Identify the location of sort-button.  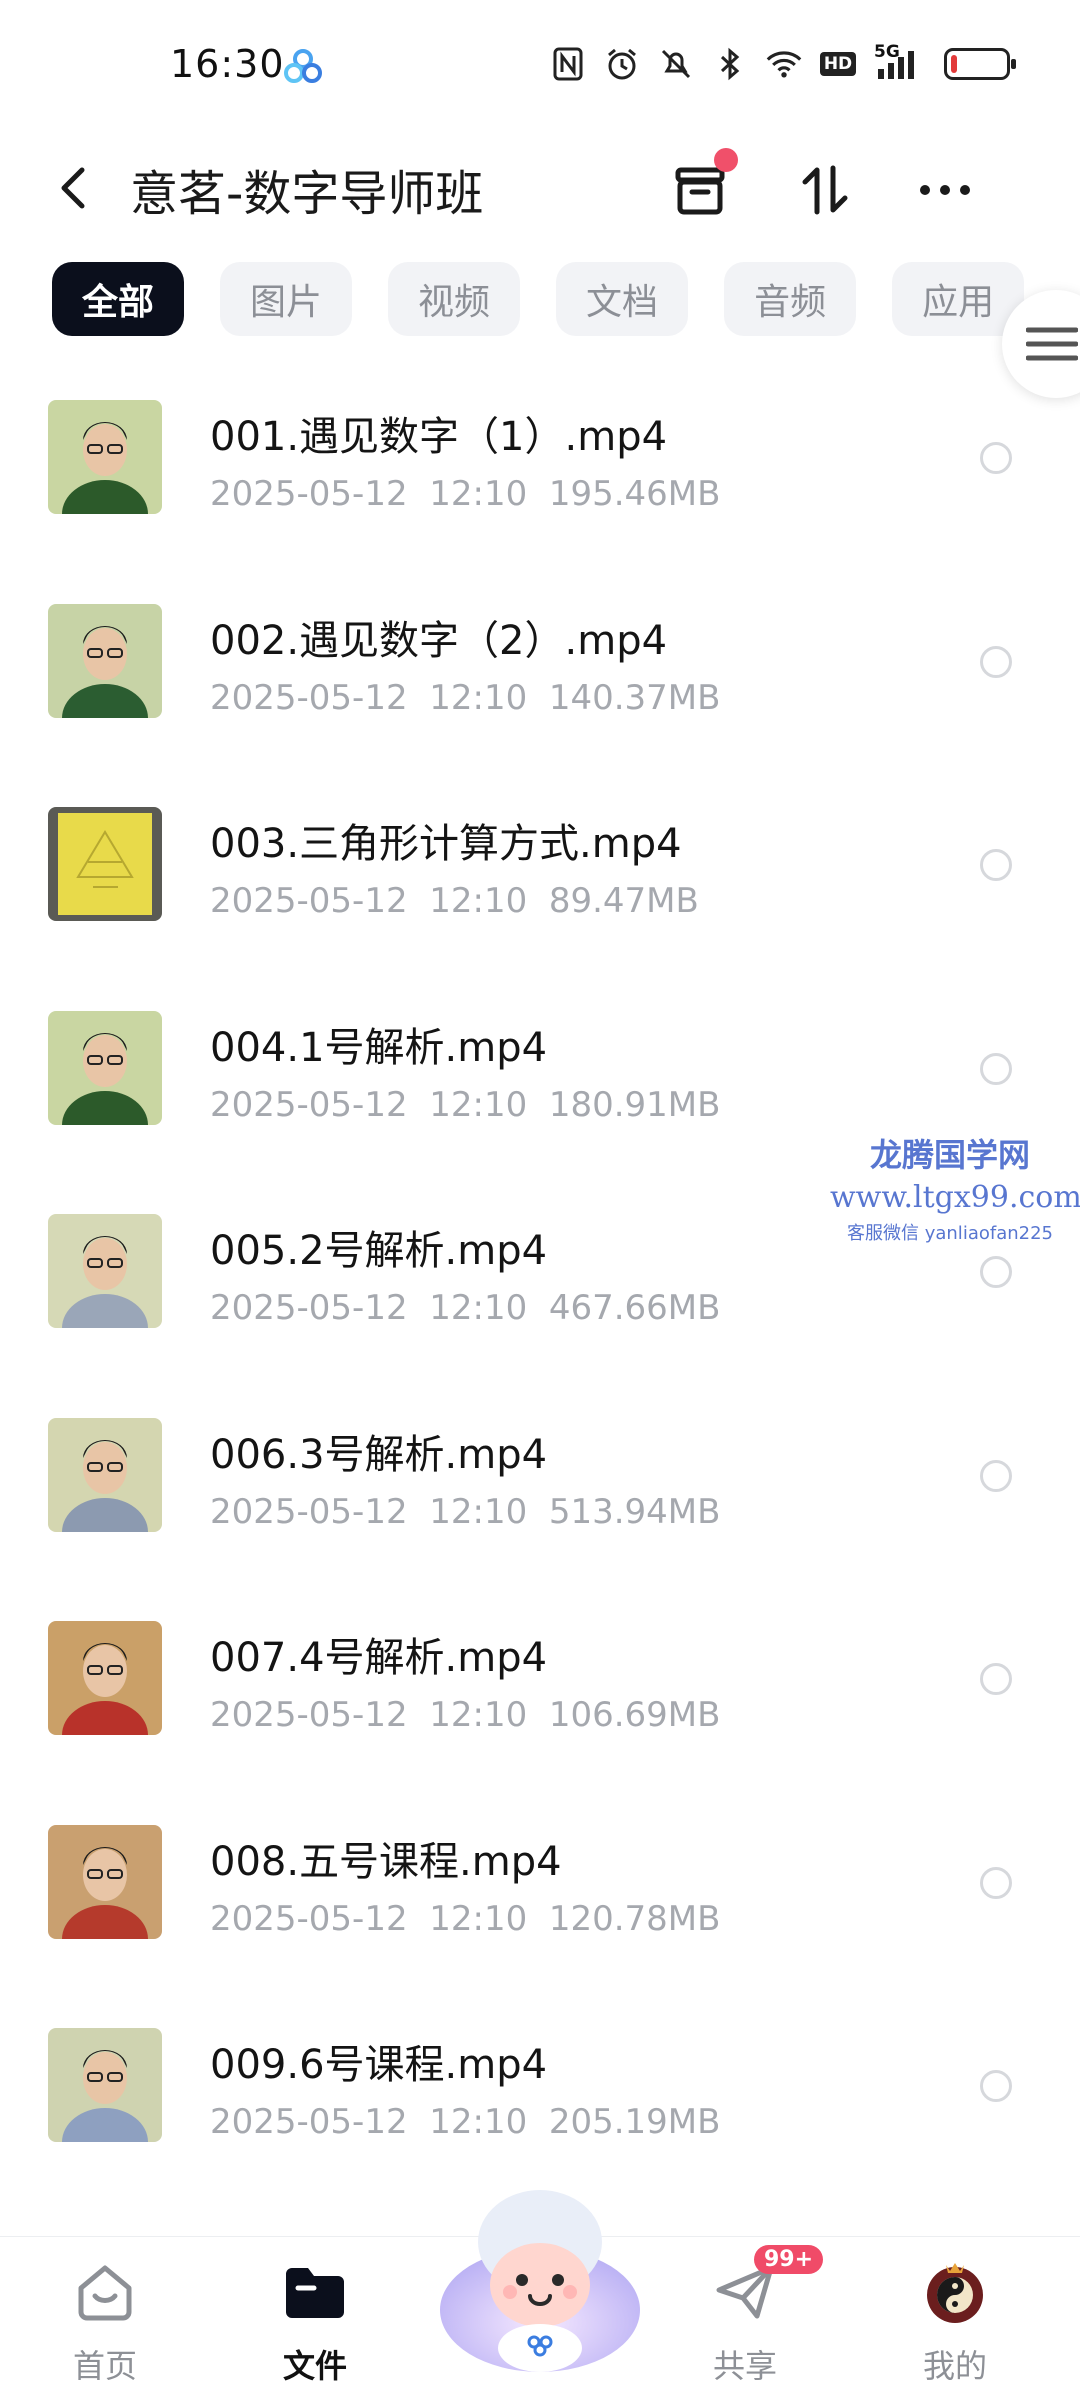
(825, 190).